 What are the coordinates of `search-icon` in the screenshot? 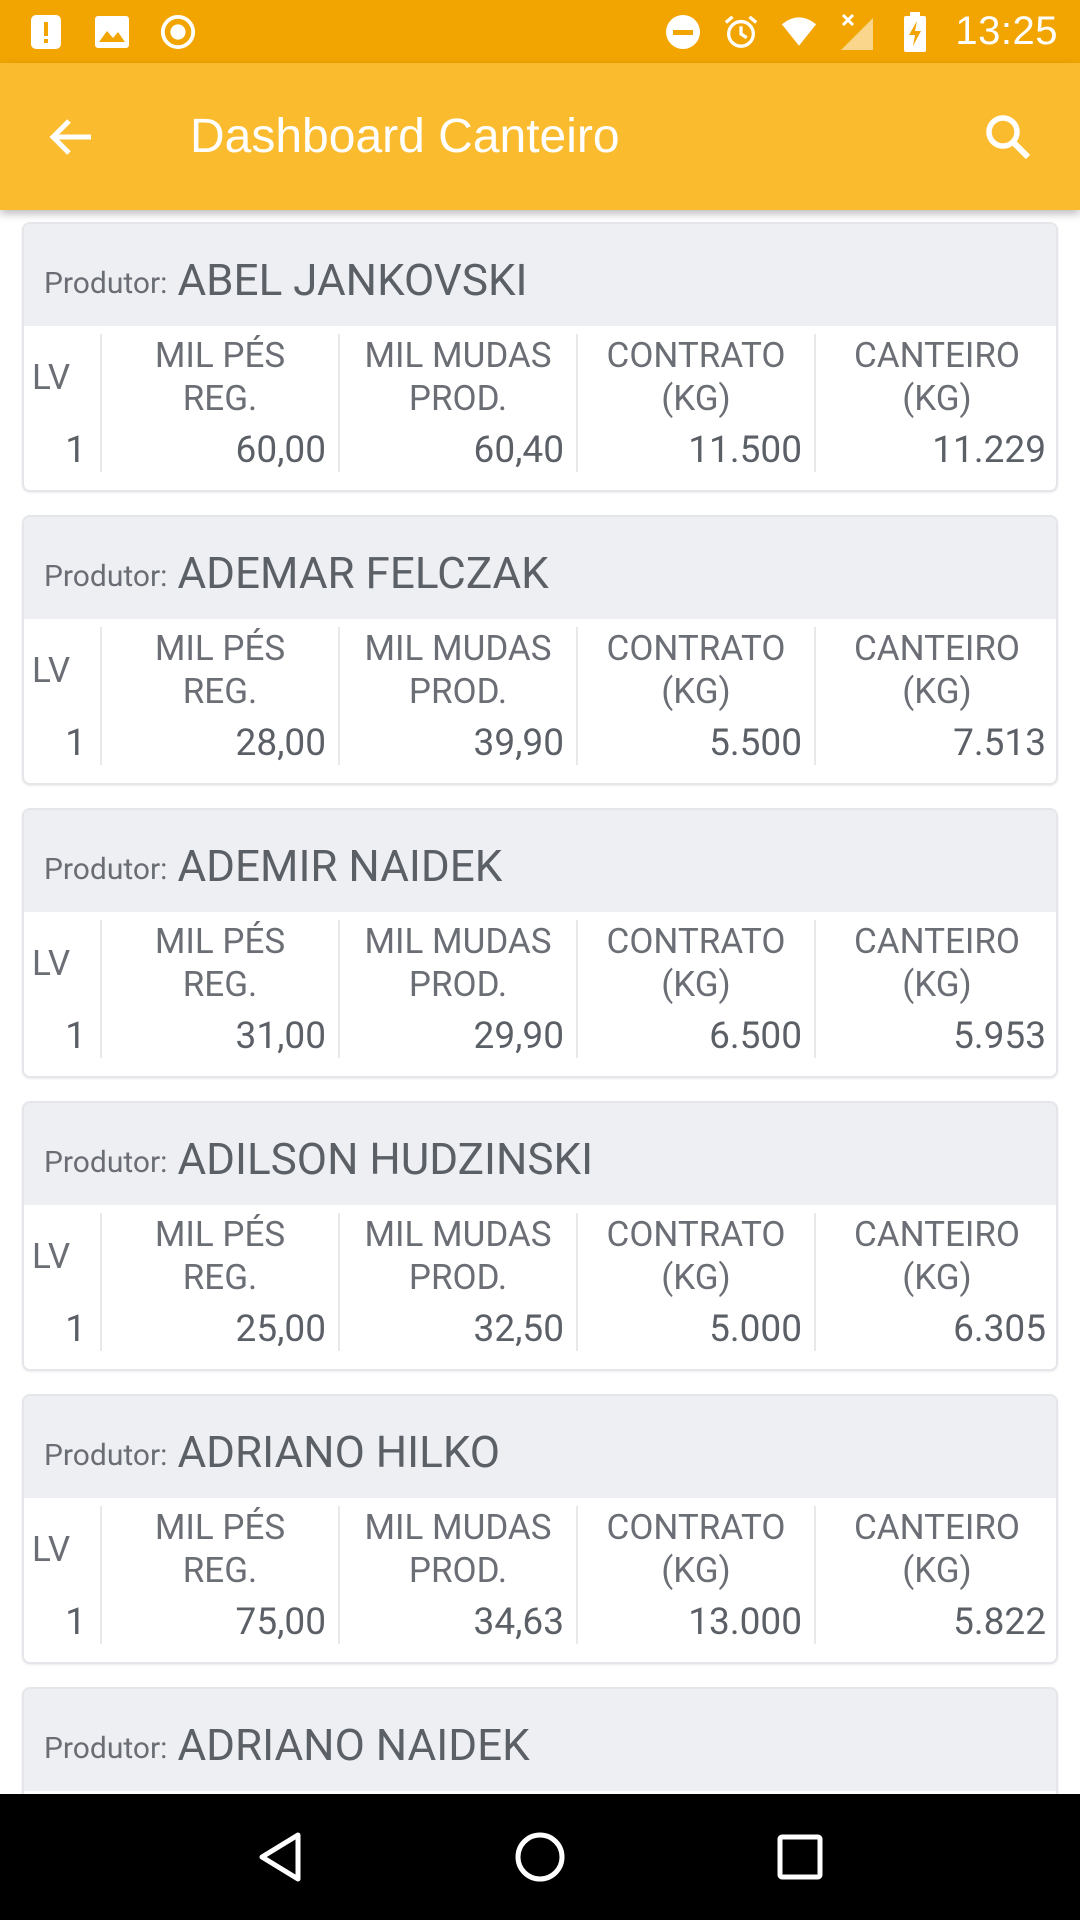 It's located at (1008, 137).